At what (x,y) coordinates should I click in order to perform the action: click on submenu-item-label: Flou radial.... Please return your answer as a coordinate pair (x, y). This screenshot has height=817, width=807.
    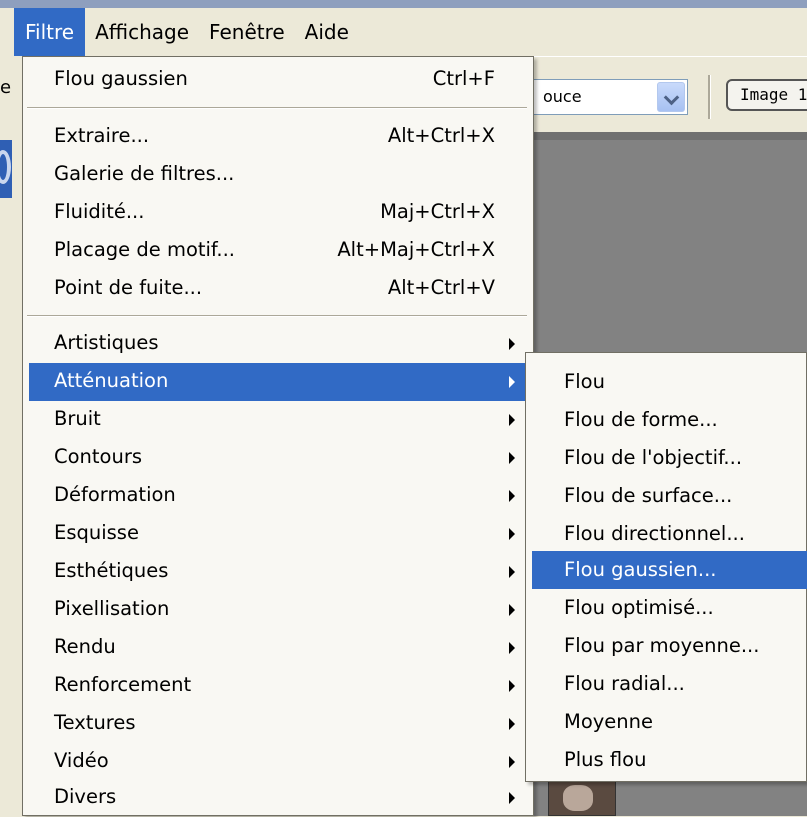
    Looking at the image, I should click on (624, 683).